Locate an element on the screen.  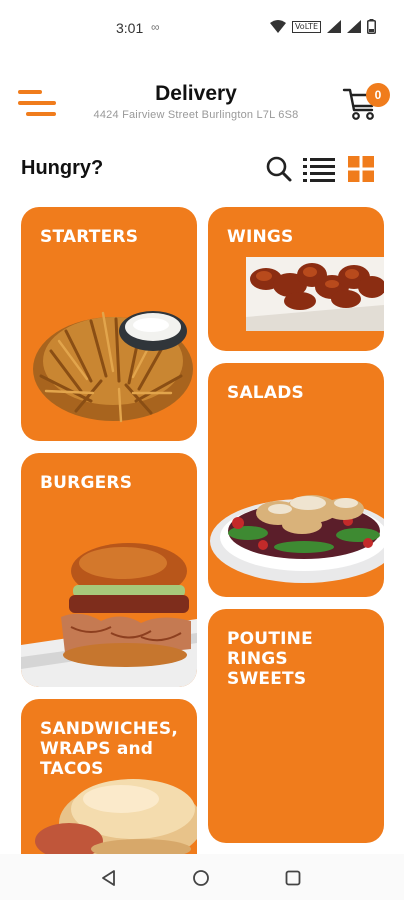
category-card-wings: WINGS is located at coordinates (296, 279).